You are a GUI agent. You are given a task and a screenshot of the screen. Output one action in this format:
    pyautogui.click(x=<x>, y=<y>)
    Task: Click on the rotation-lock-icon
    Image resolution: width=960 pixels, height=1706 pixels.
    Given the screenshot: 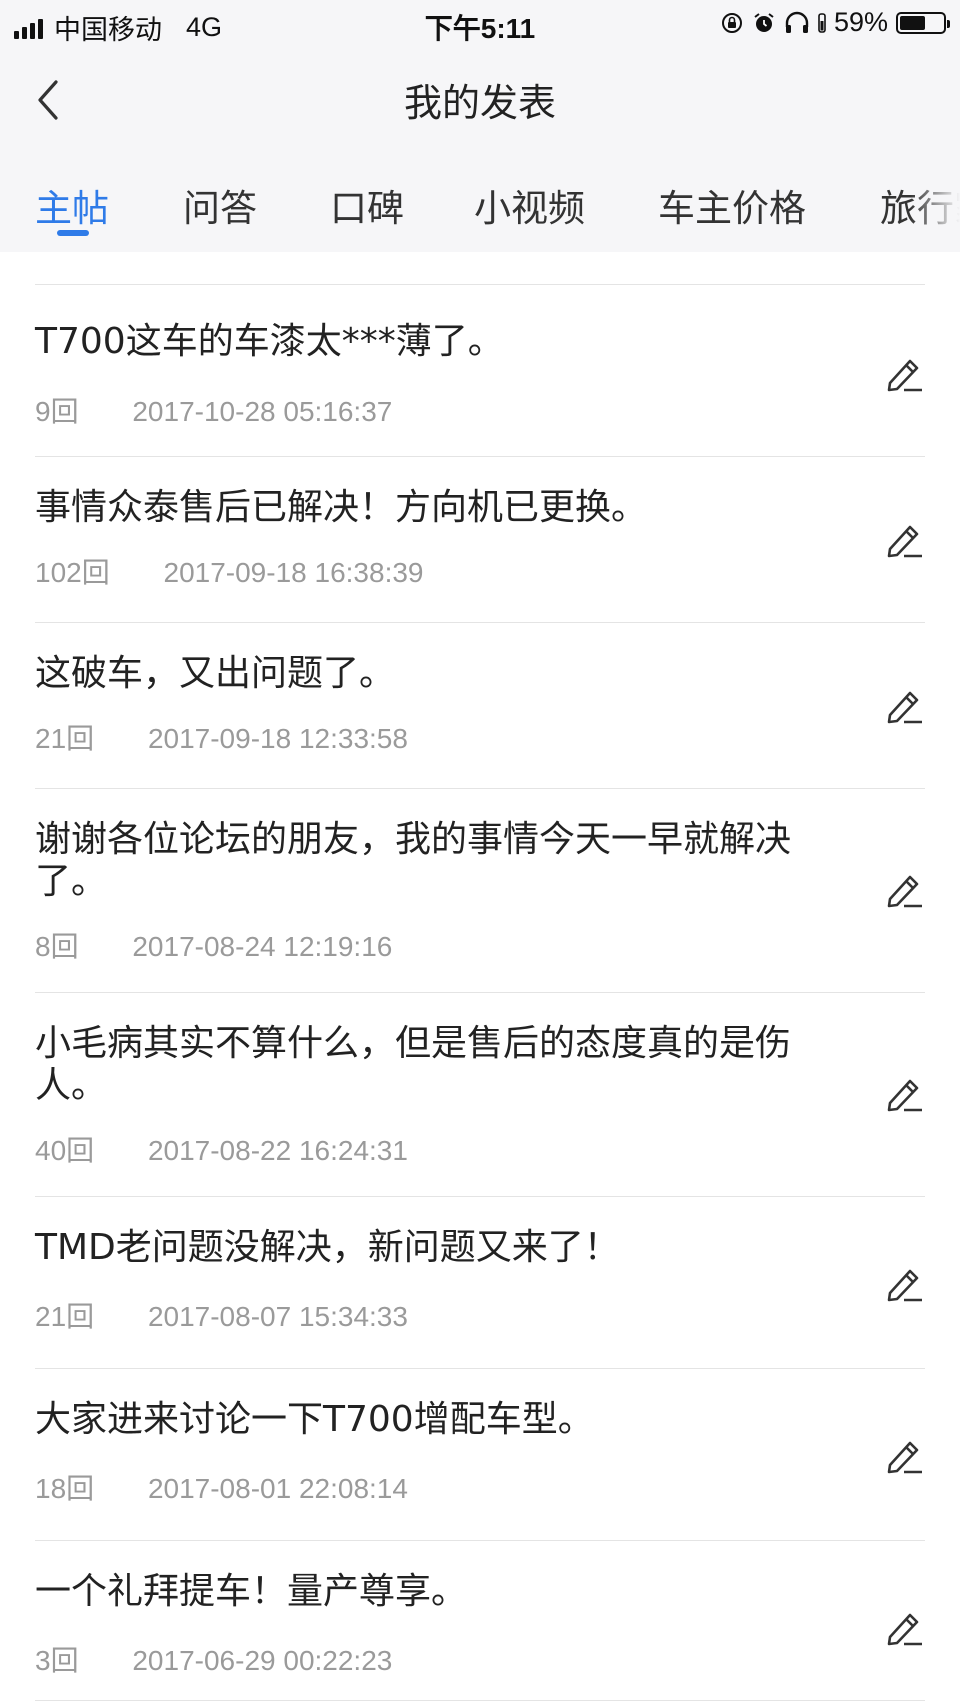 What is the action you would take?
    pyautogui.click(x=732, y=23)
    